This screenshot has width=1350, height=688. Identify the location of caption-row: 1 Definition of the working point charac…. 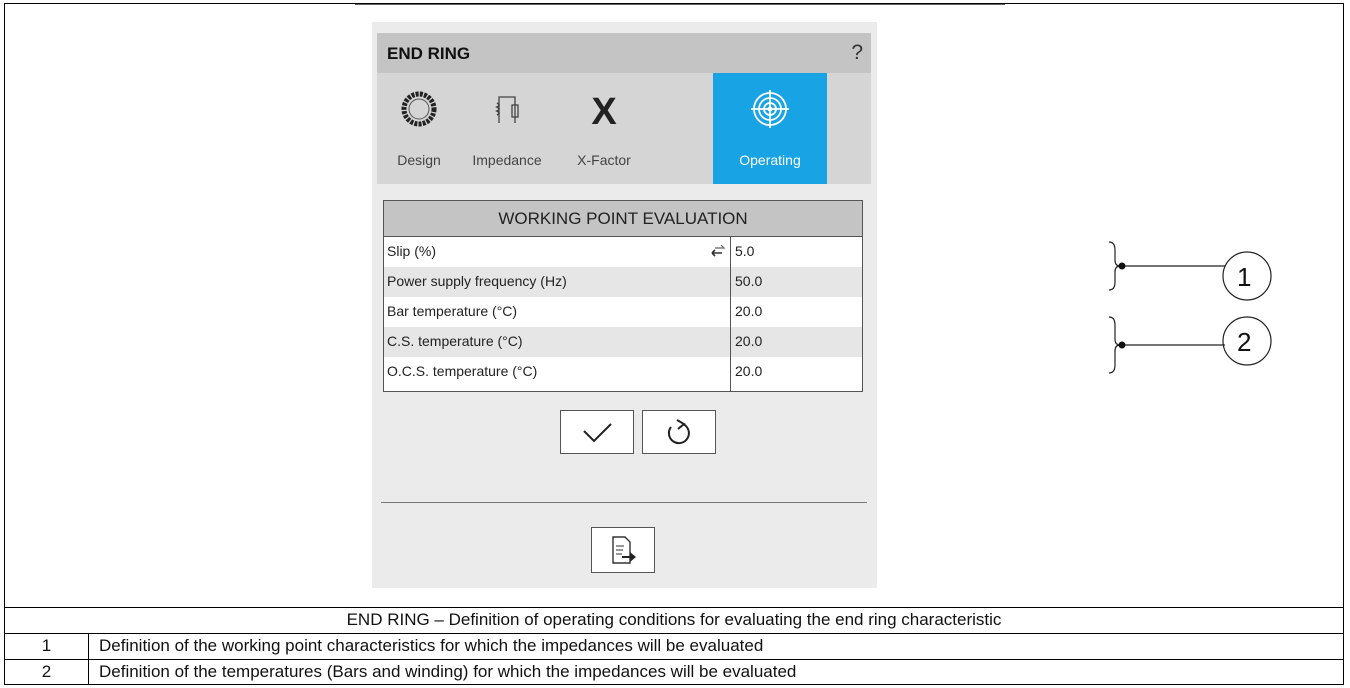
(674, 646).